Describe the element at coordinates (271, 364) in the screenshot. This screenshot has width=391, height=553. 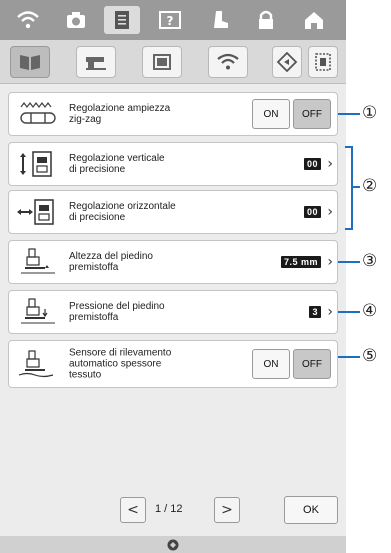
I see `fabric-sensor-on-button: ON` at that location.